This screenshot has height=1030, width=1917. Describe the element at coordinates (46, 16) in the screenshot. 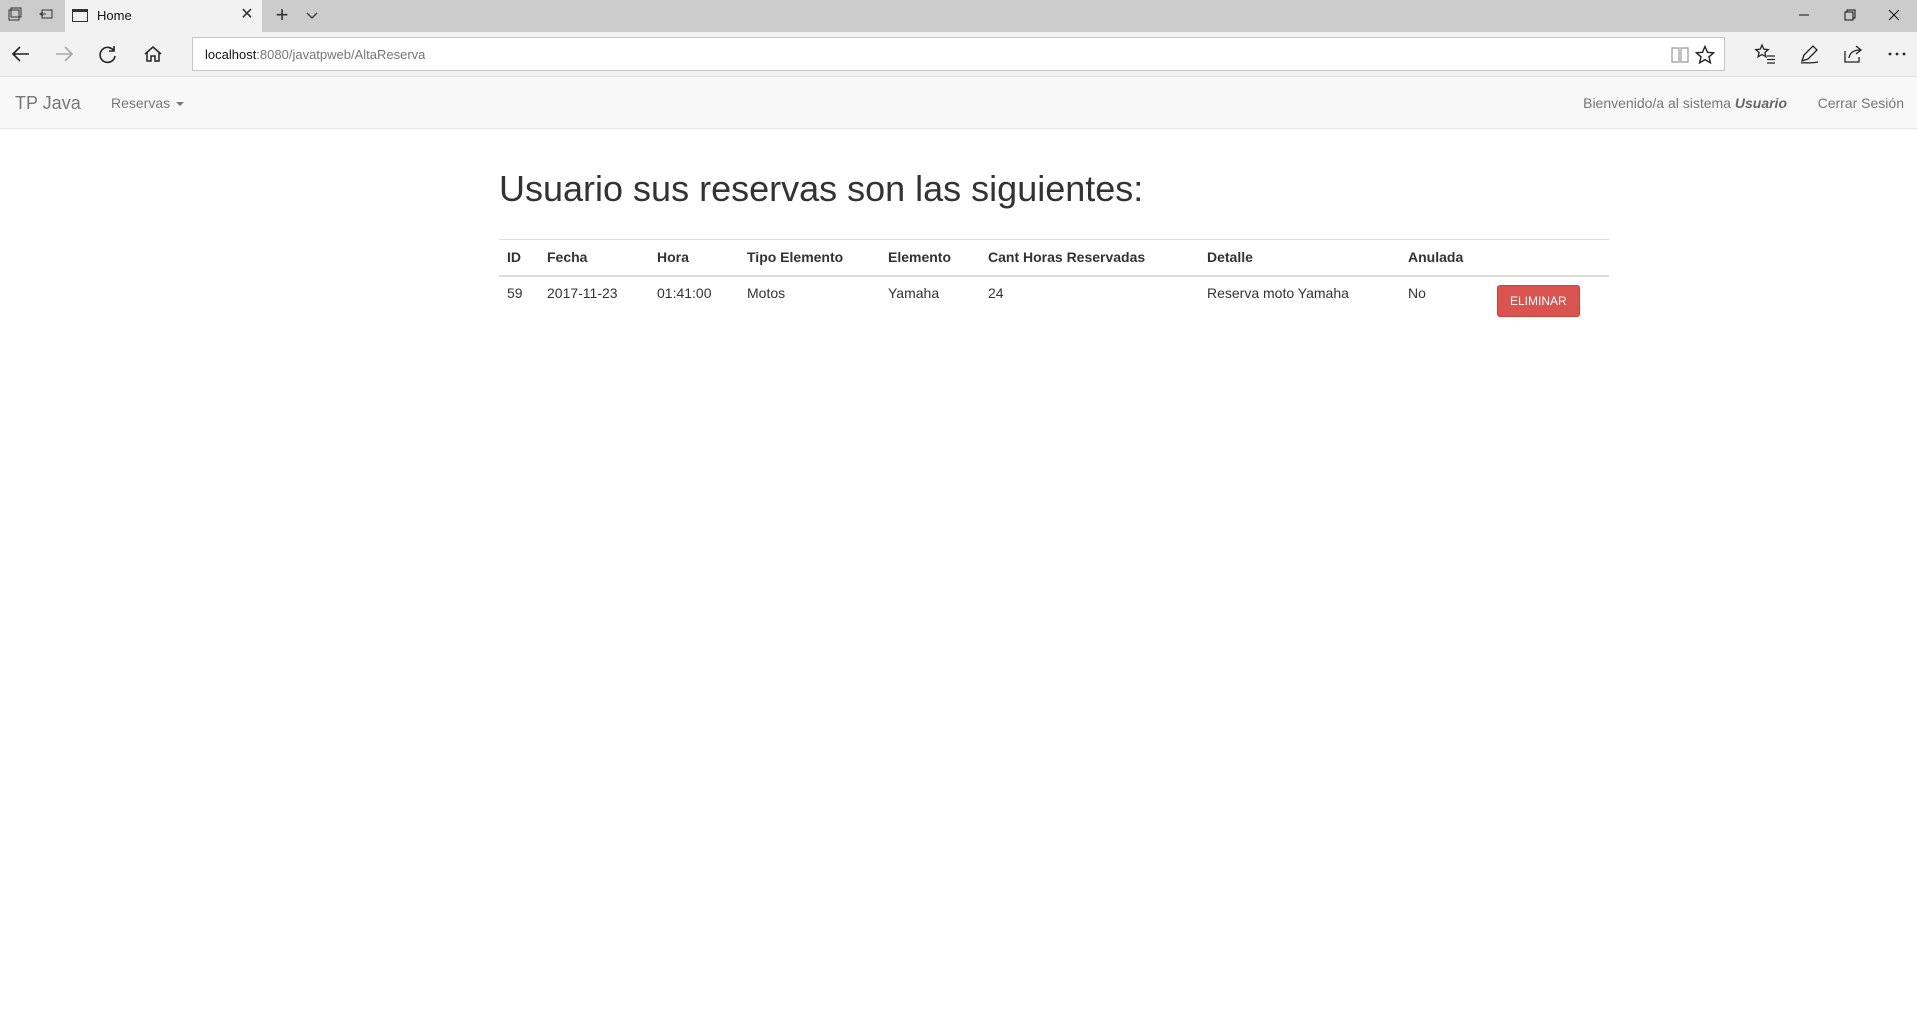

I see `set-aside-tabs-icon` at that location.